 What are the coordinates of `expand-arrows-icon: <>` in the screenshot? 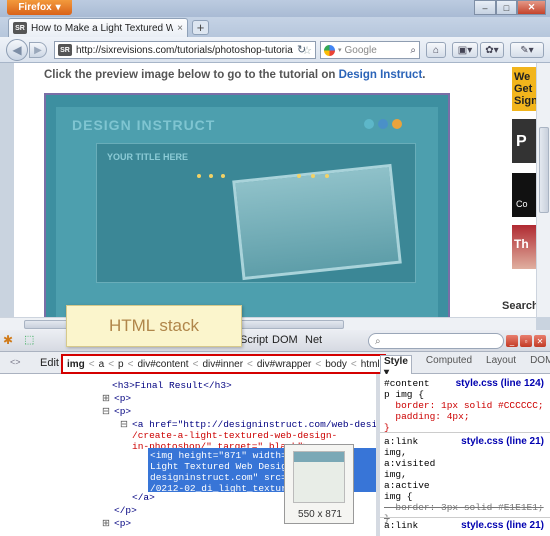 It's located at (15, 362).